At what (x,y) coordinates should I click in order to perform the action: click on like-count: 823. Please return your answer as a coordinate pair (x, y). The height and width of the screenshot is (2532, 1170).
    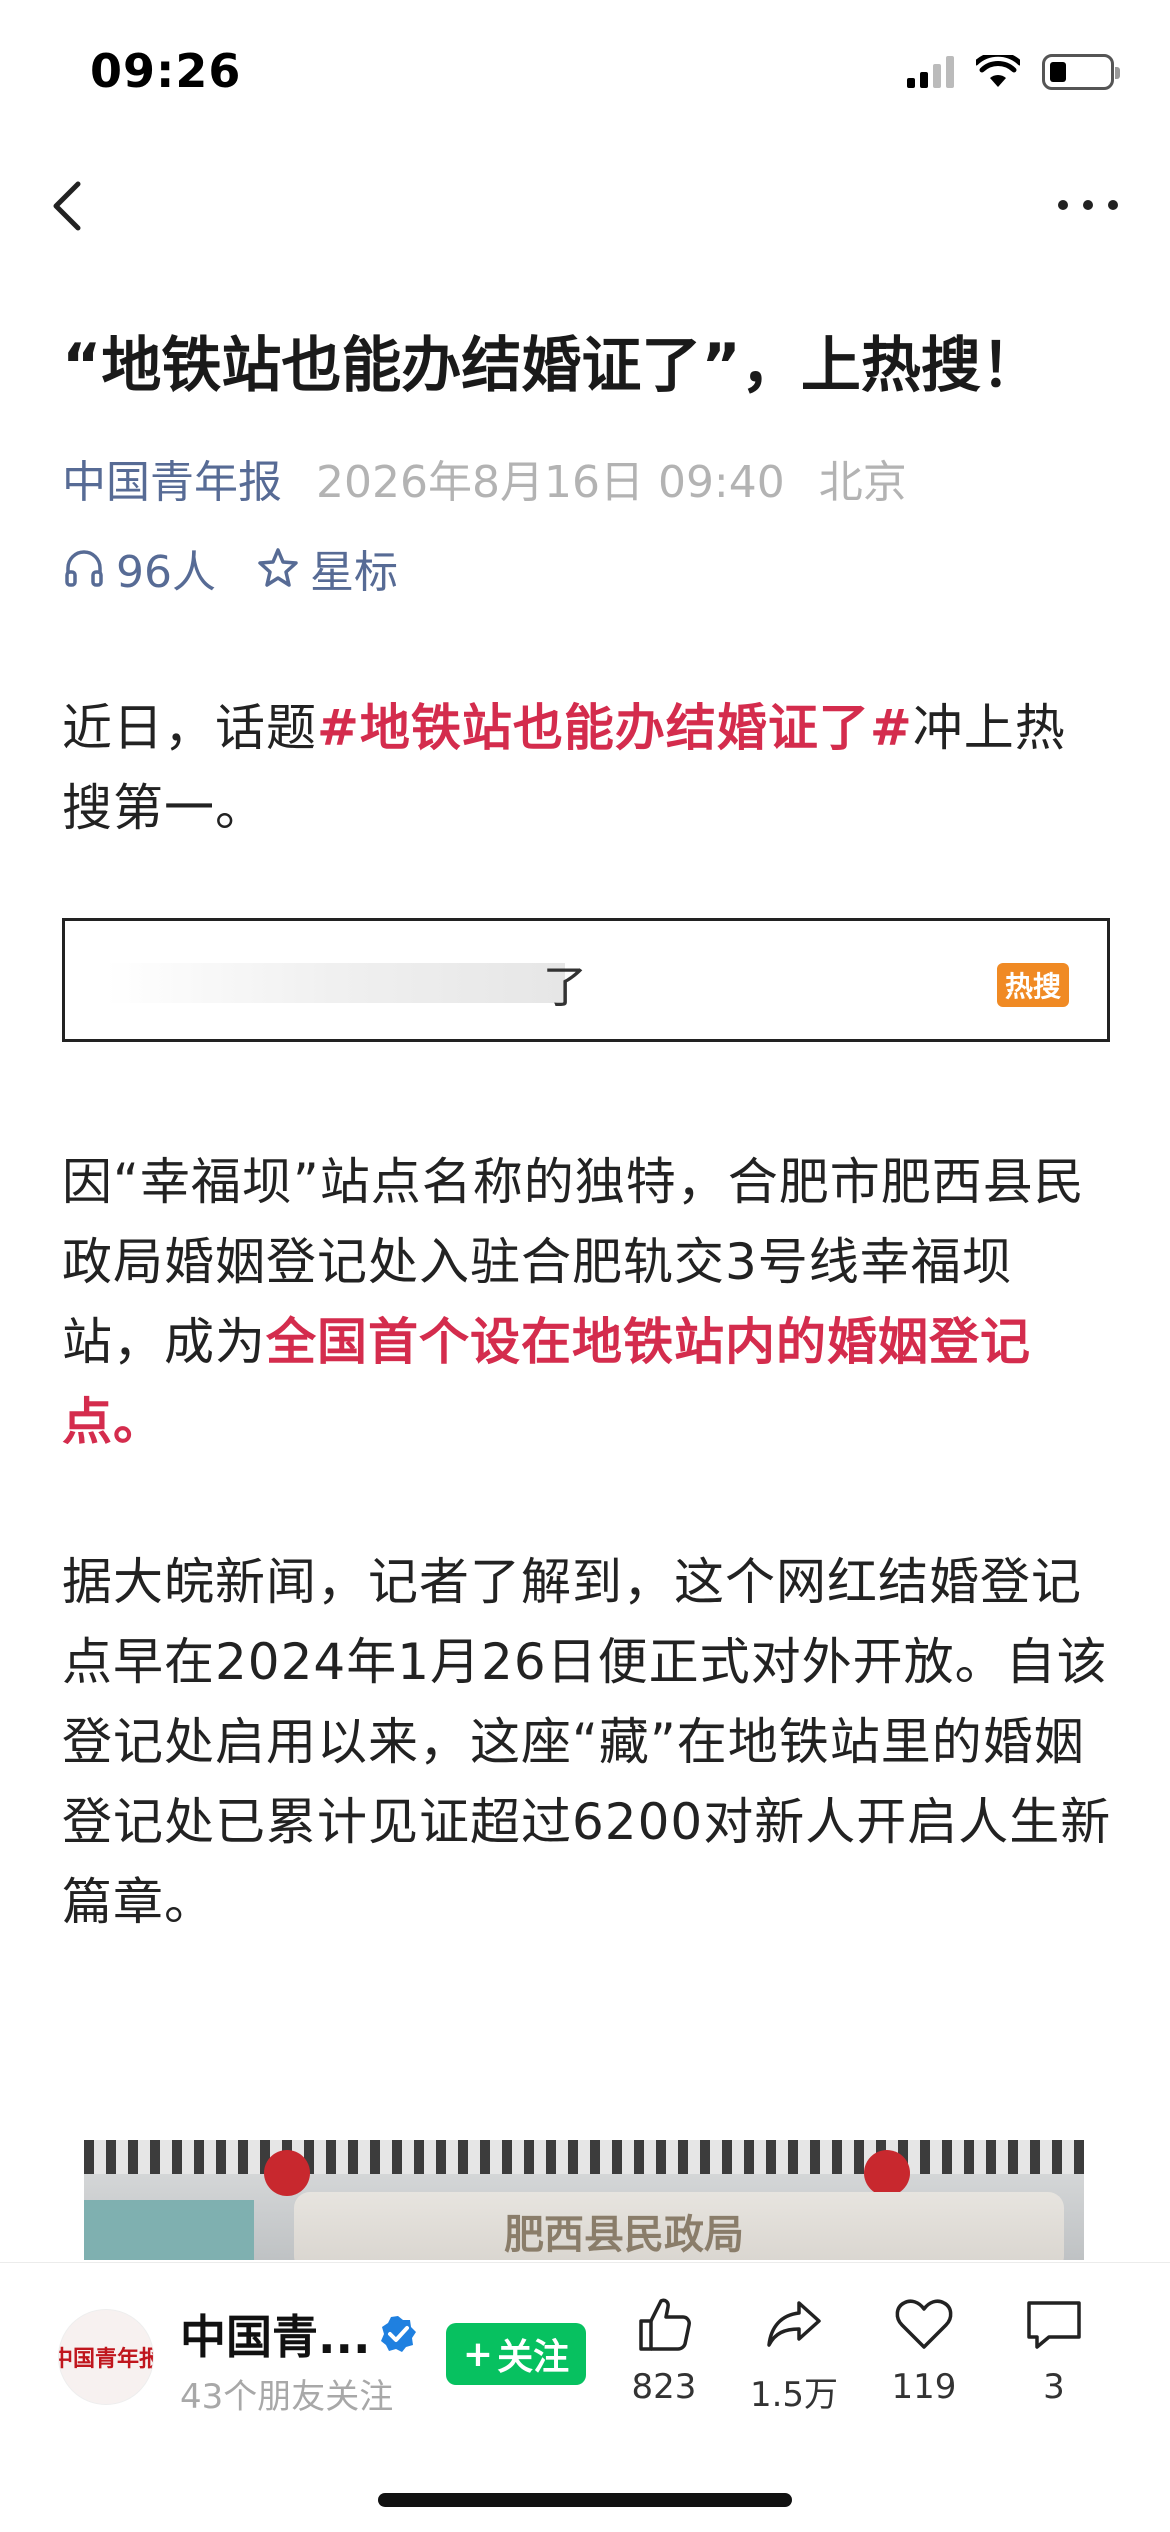
    Looking at the image, I should click on (664, 2387).